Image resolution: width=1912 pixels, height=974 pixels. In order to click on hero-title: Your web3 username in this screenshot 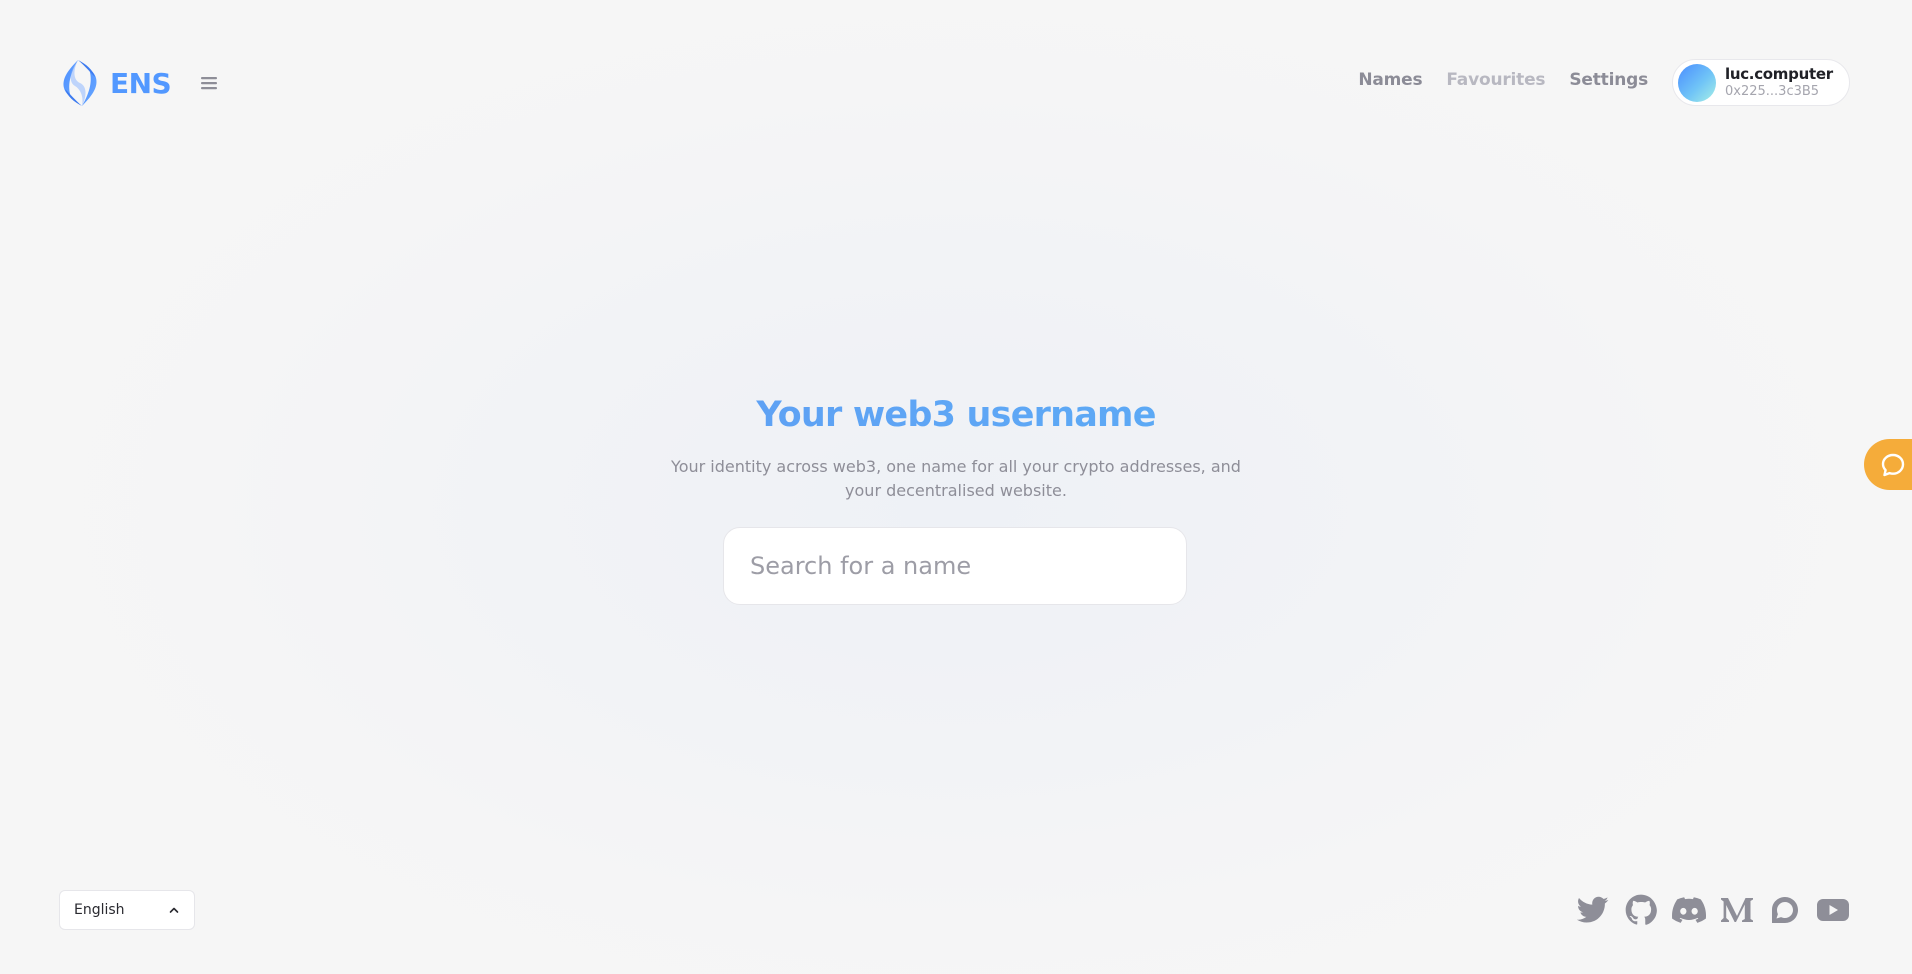, I will do `click(956, 415)`.